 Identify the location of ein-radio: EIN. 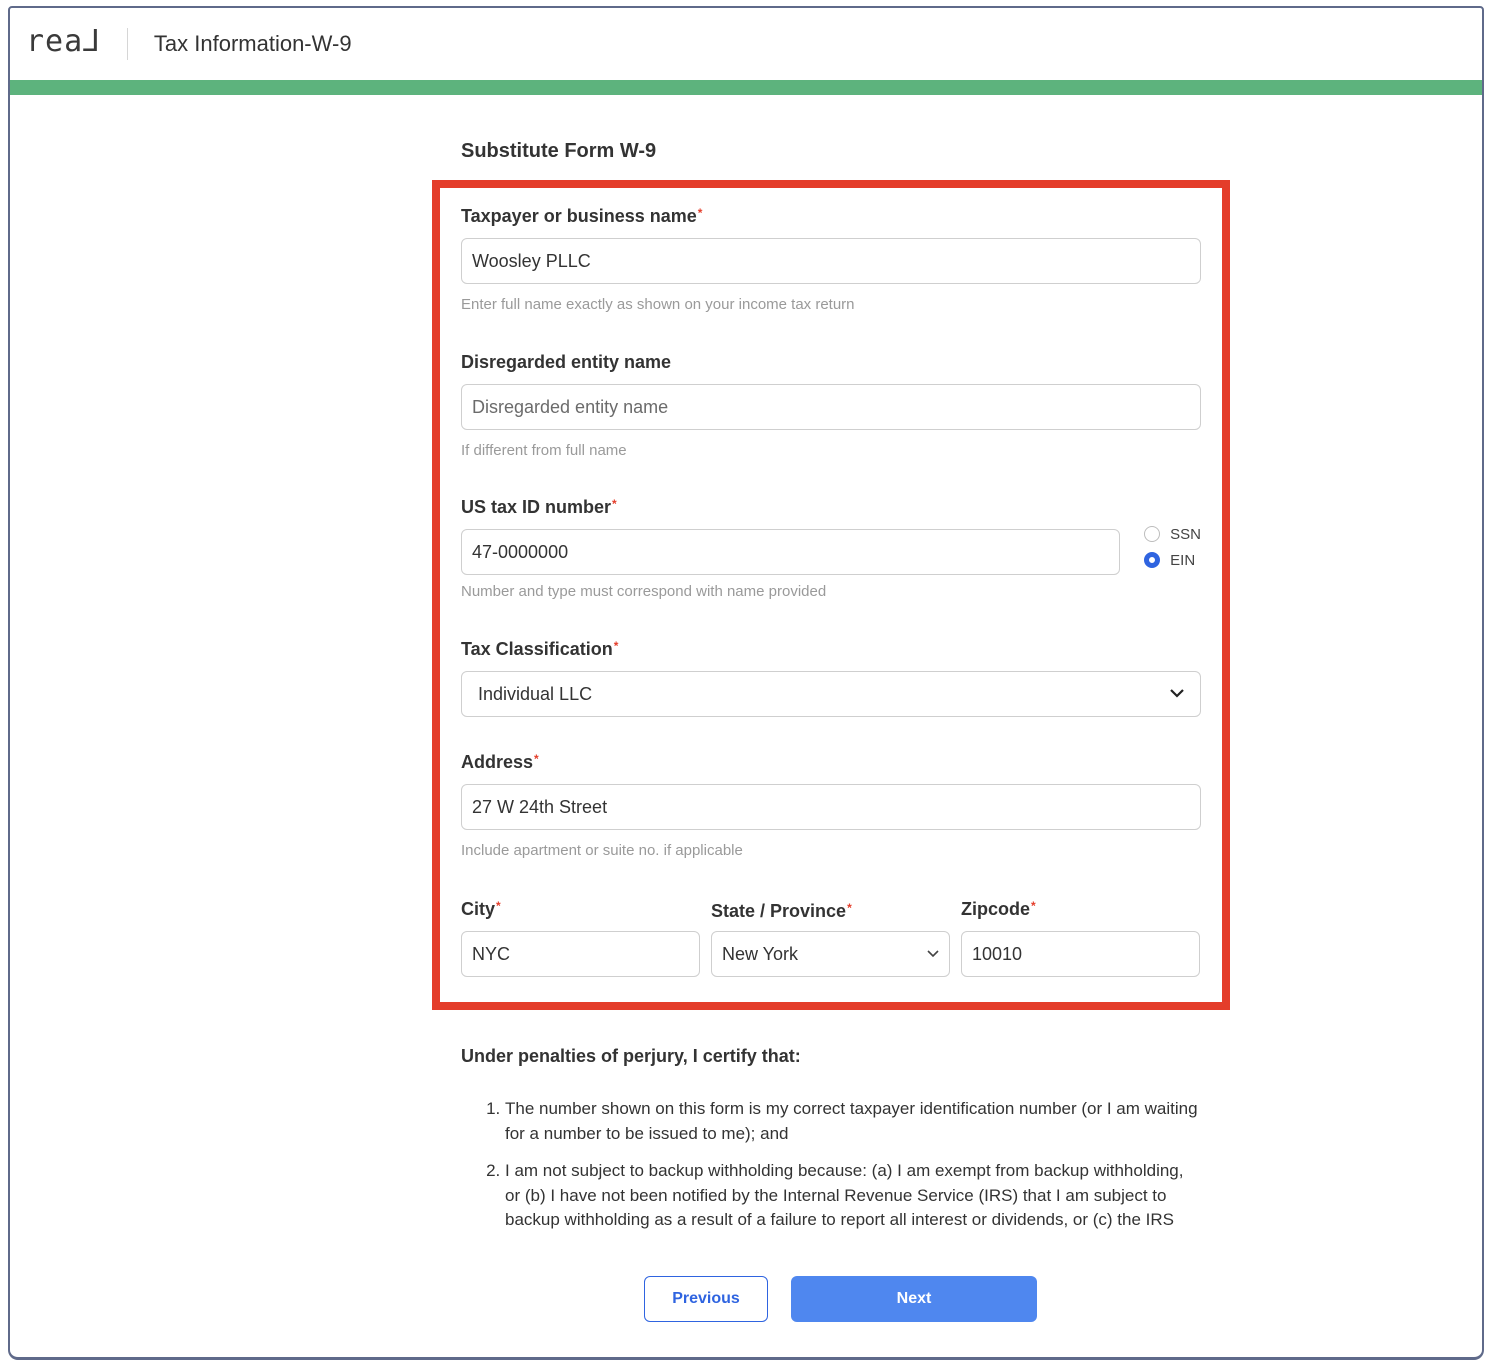
(1172, 560).